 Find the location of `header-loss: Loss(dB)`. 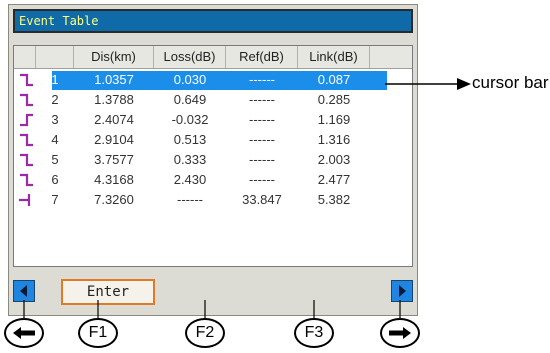

header-loss: Loss(dB) is located at coordinates (190, 57).